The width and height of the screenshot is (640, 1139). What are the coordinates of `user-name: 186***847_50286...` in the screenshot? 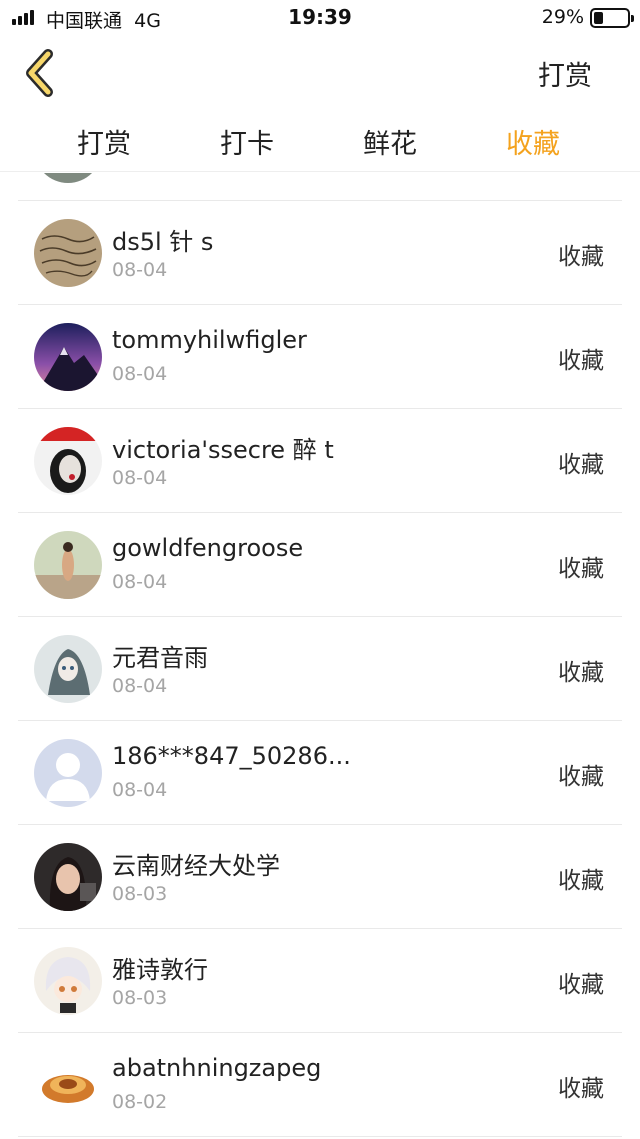 It's located at (231, 756).